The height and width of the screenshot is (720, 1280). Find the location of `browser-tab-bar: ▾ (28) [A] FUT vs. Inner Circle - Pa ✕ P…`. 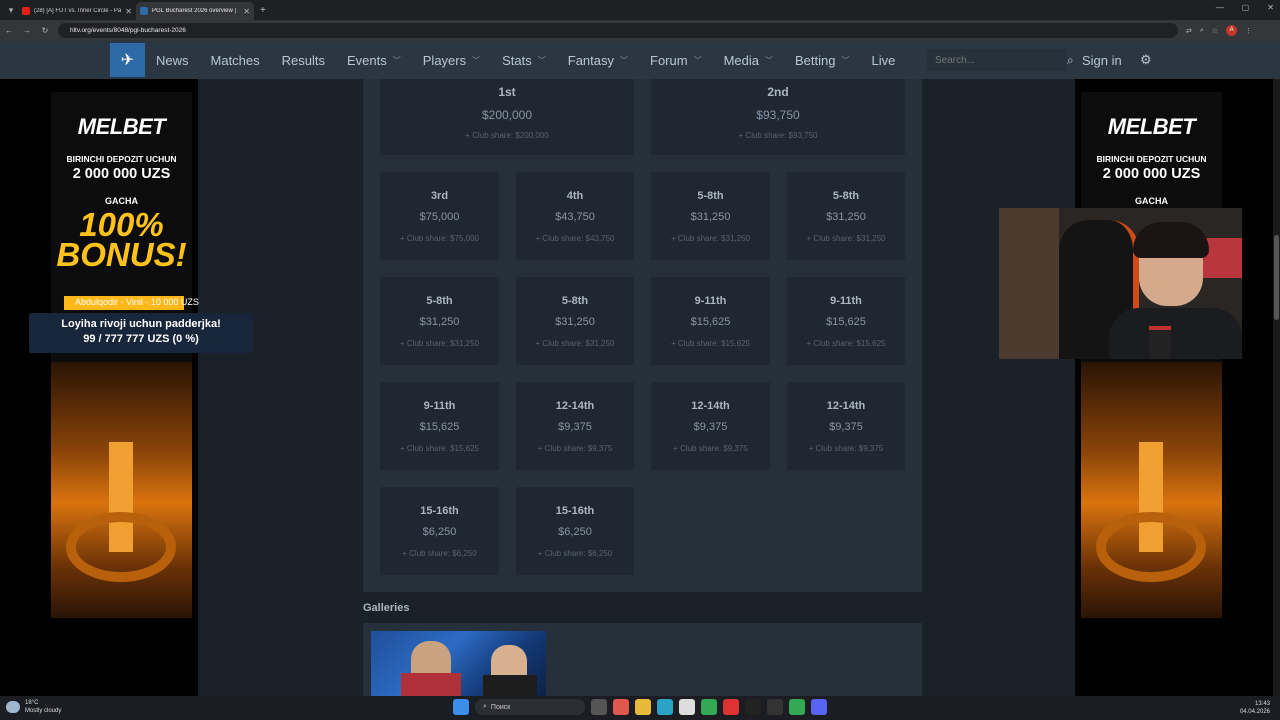

browser-tab-bar: ▾ (28) [A] FUT vs. Inner Circle - Pa ✕ P… is located at coordinates (640, 10).